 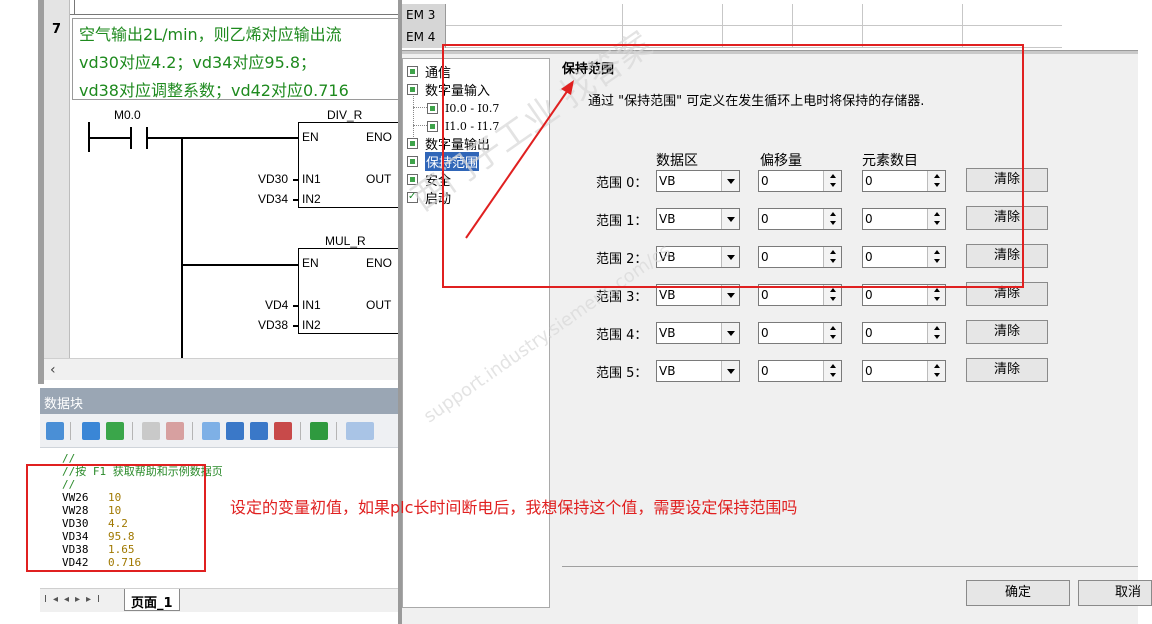 I want to click on dropdown-tool-icon, so click(x=360, y=431).